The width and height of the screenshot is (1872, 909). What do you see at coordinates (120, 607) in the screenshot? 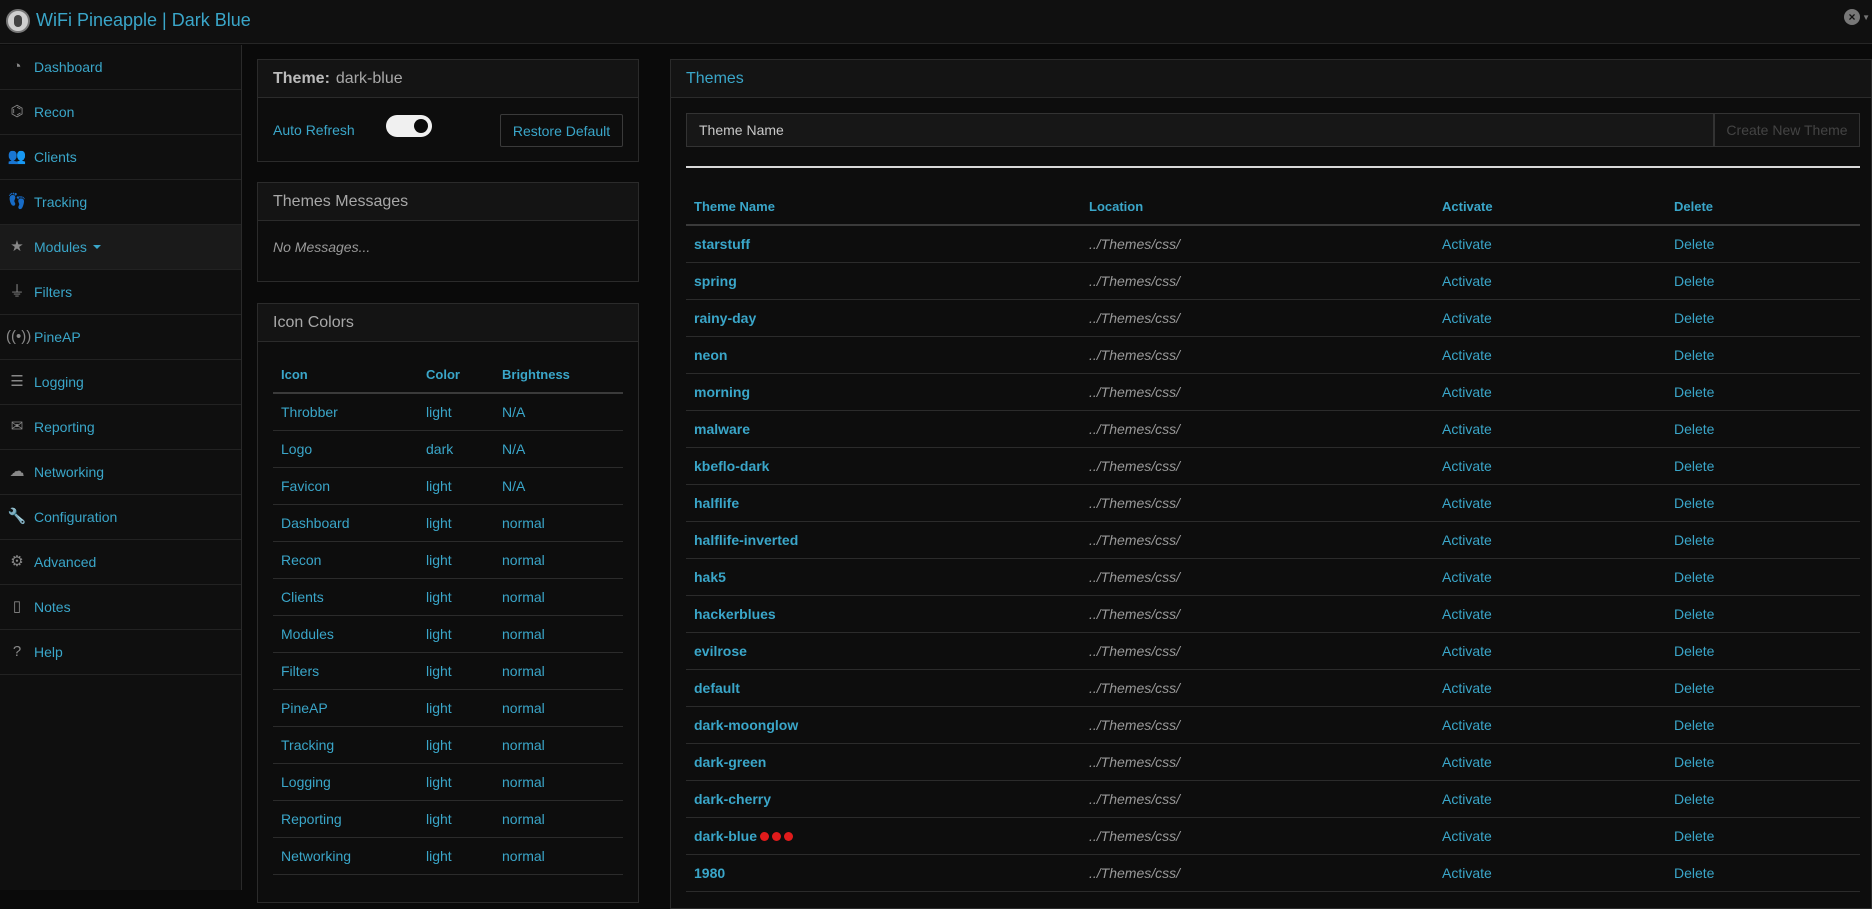
I see `sidebar-item-notes: ▯ Notes` at bounding box center [120, 607].